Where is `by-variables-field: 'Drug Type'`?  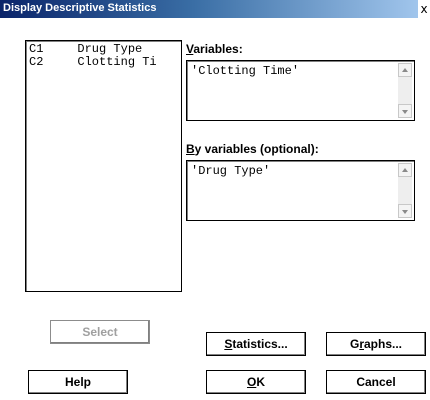
by-variables-field: 'Drug Type' is located at coordinates (300, 190).